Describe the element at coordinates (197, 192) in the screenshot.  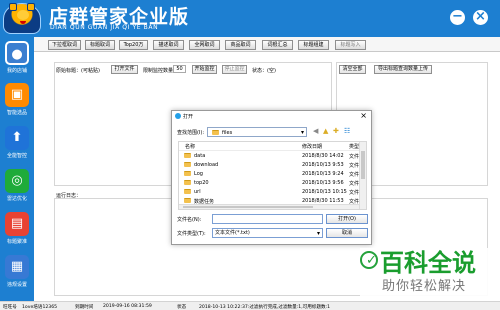
I see `file-name: url` at that location.